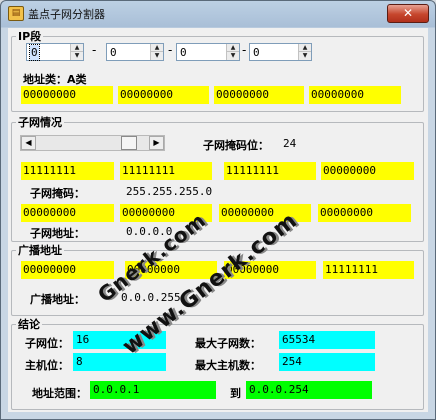  Describe the element at coordinates (355, 95) in the screenshot. I see `ip-binary-octet-4: 00000000` at that location.